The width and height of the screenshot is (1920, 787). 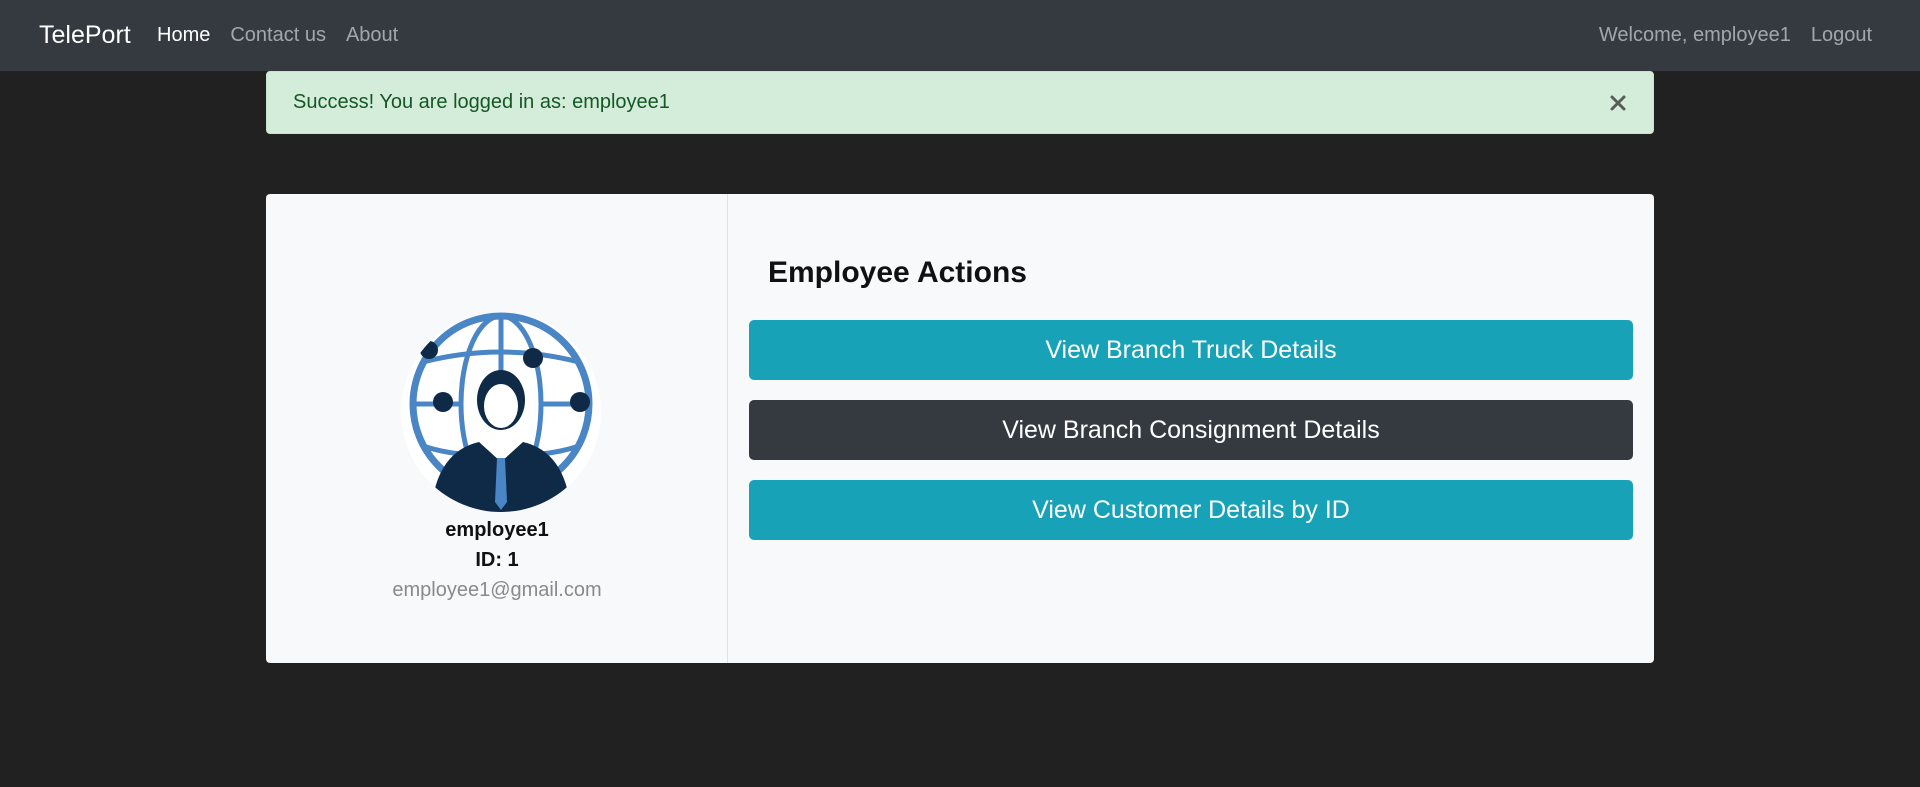 What do you see at coordinates (1694, 35) in the screenshot?
I see `welcome-text: Welcome, employee1` at bounding box center [1694, 35].